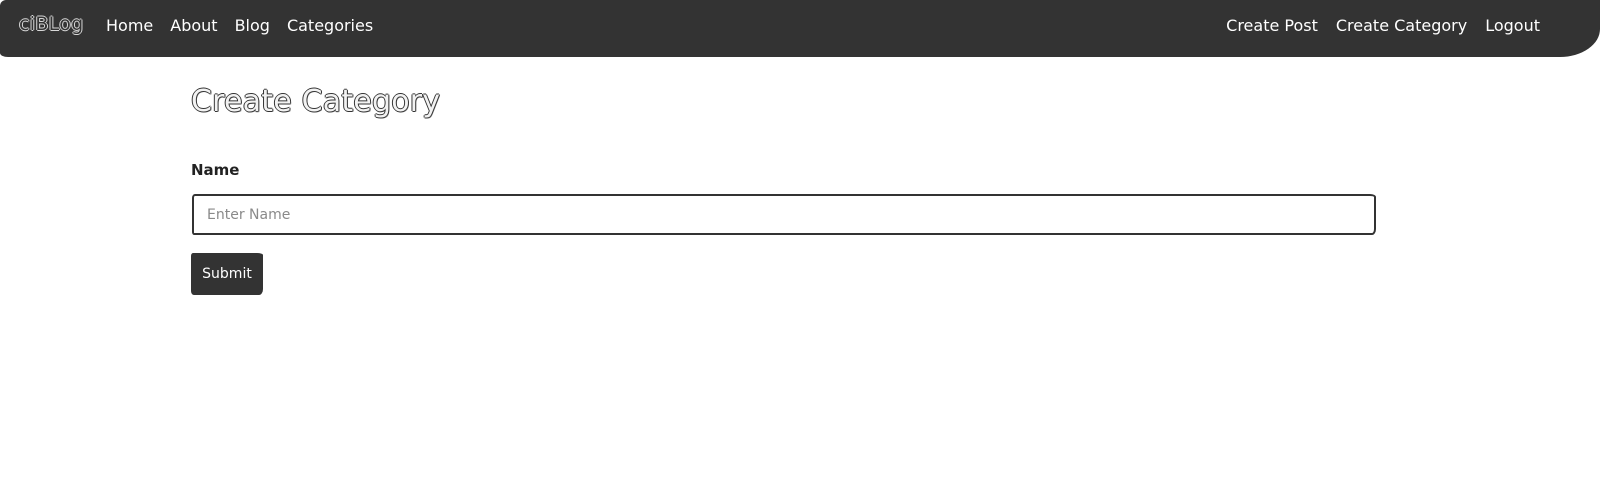  Describe the element at coordinates (252, 25) in the screenshot. I see `nav-link-blog: Blog` at that location.